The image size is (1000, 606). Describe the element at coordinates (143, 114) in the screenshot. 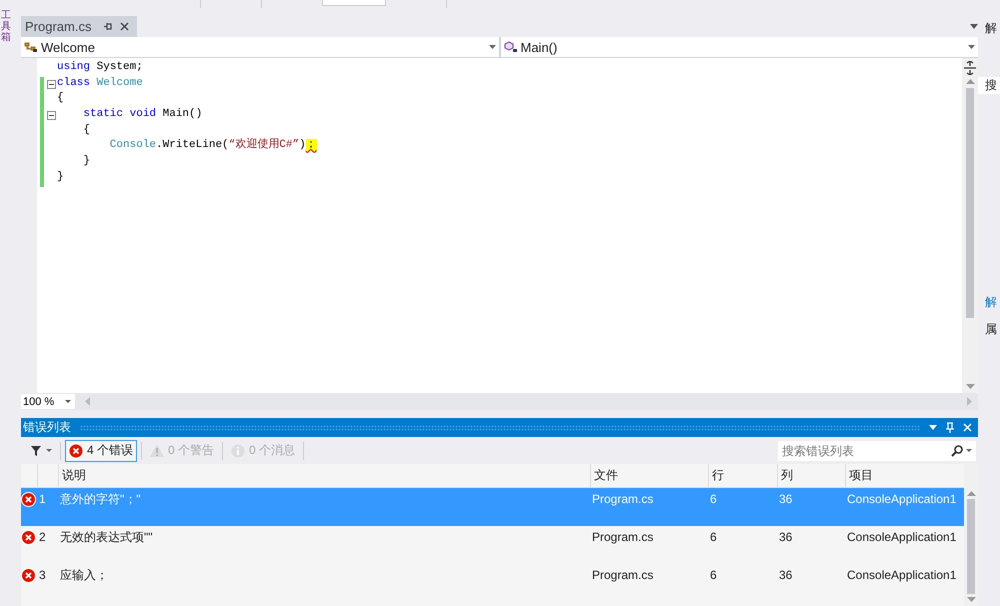

I see `code-line: static void Main()` at that location.